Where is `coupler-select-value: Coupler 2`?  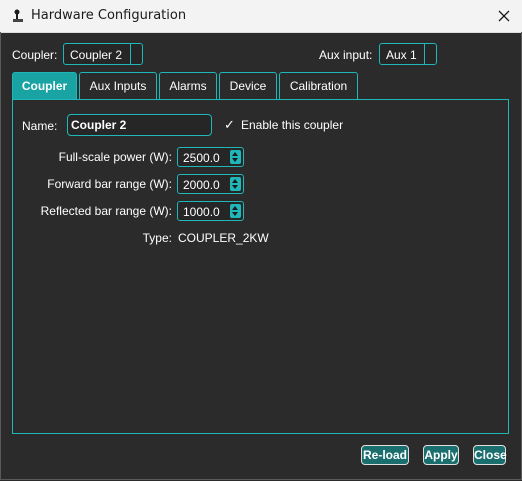
coupler-select-value: Coupler 2 is located at coordinates (96, 55).